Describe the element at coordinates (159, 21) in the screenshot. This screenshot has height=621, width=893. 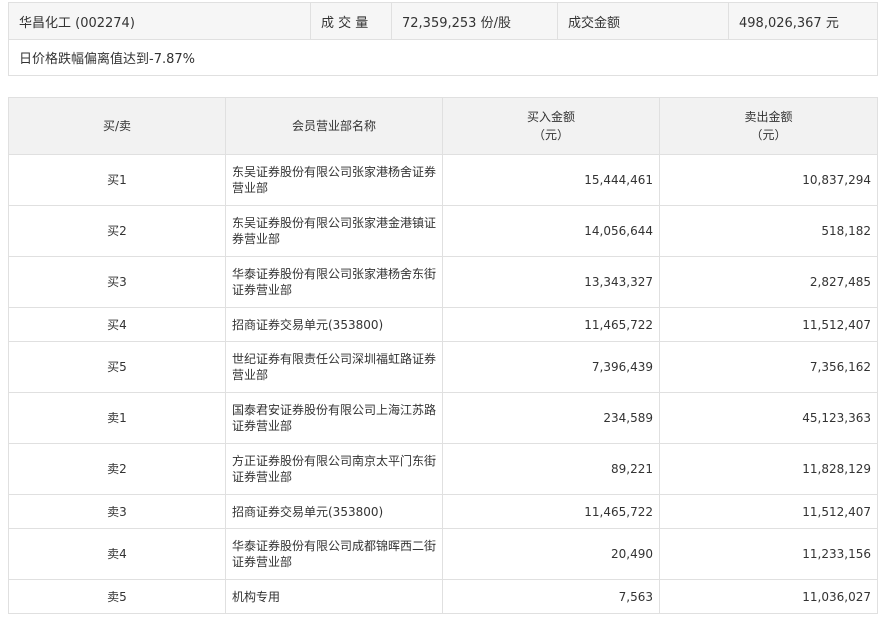
I see `stock-name: 华昌化工 (002274)` at that location.